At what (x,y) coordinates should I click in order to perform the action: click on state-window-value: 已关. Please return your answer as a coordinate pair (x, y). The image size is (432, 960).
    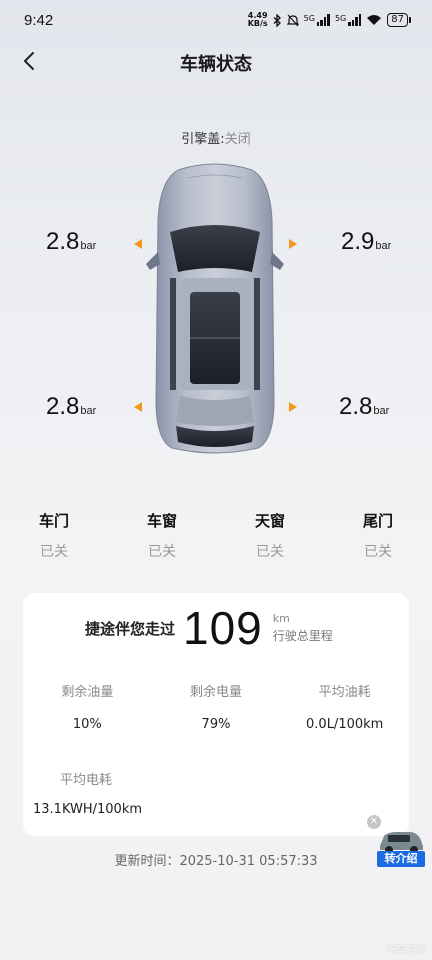
    Looking at the image, I should click on (162, 552).